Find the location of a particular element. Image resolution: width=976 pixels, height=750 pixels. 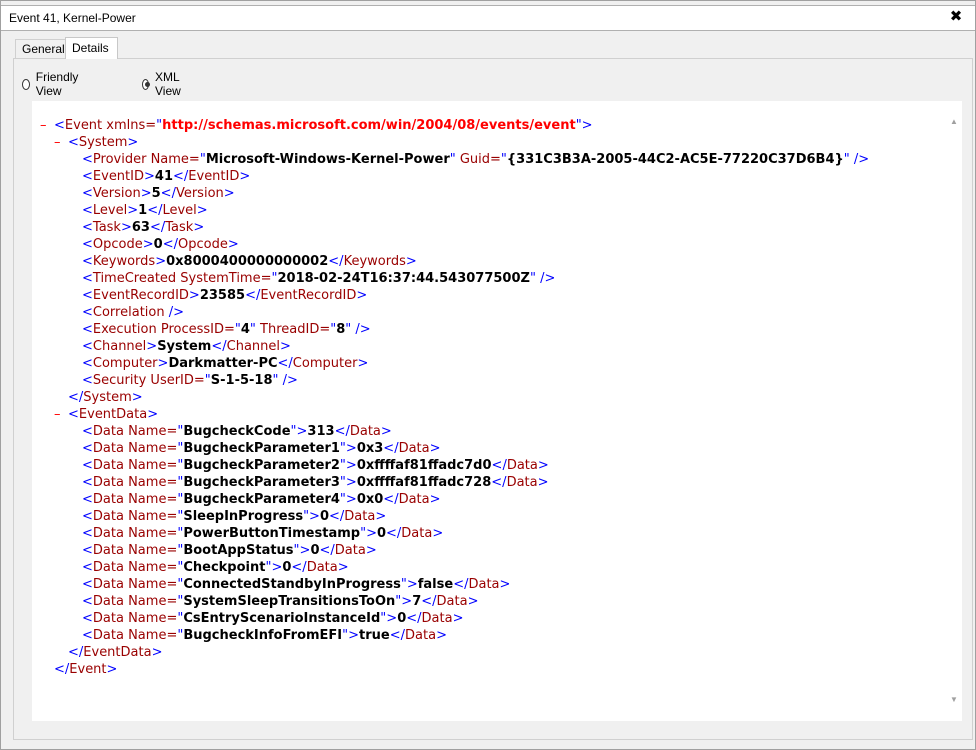

scroll-down-arrow-icon: ▼ is located at coordinates (954, 700).